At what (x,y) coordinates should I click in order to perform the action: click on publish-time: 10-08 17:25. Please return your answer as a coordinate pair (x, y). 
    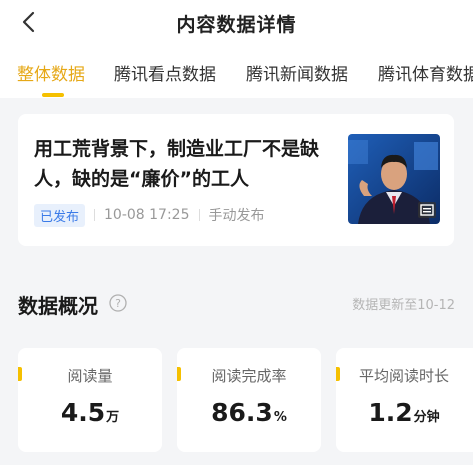
    Looking at the image, I should click on (147, 215).